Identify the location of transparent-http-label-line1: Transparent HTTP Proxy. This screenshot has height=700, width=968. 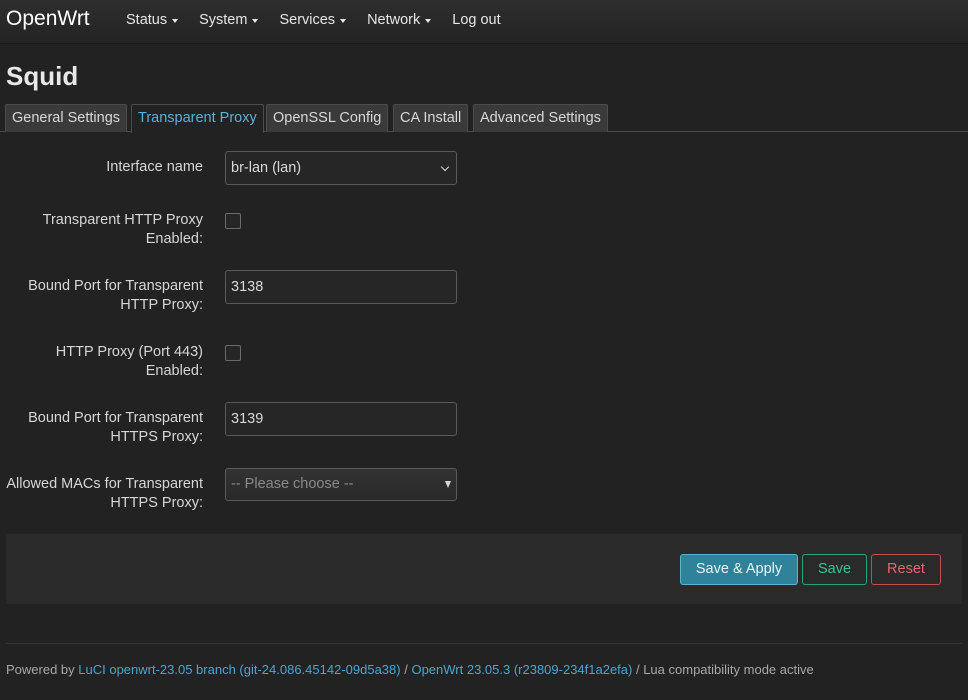
(122, 220).